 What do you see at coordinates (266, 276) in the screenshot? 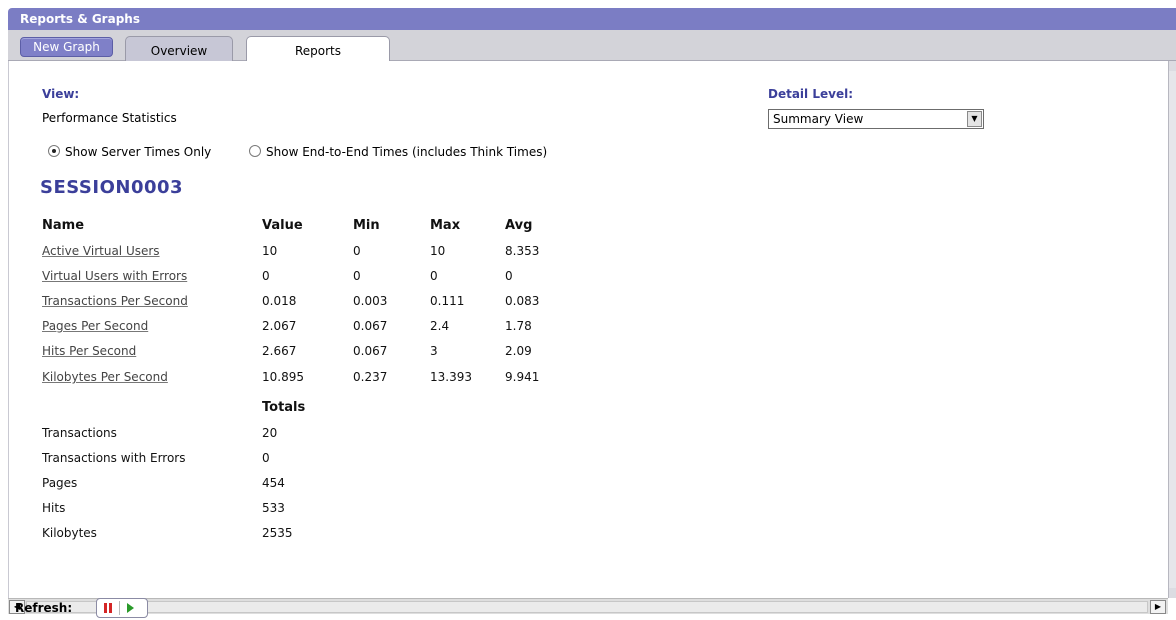
I see `metric-value: 0` at bounding box center [266, 276].